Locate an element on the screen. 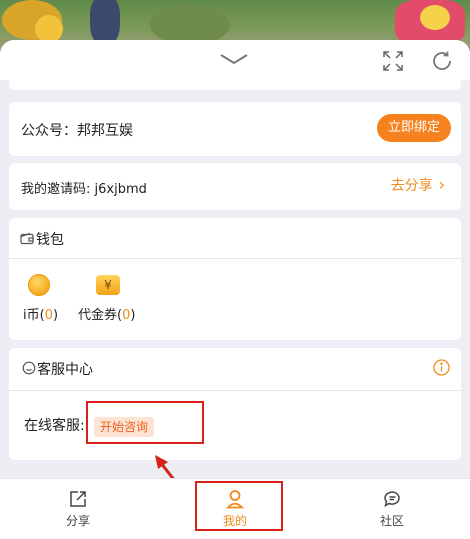 The height and width of the screenshot is (539, 470). support-divider is located at coordinates (235, 390).